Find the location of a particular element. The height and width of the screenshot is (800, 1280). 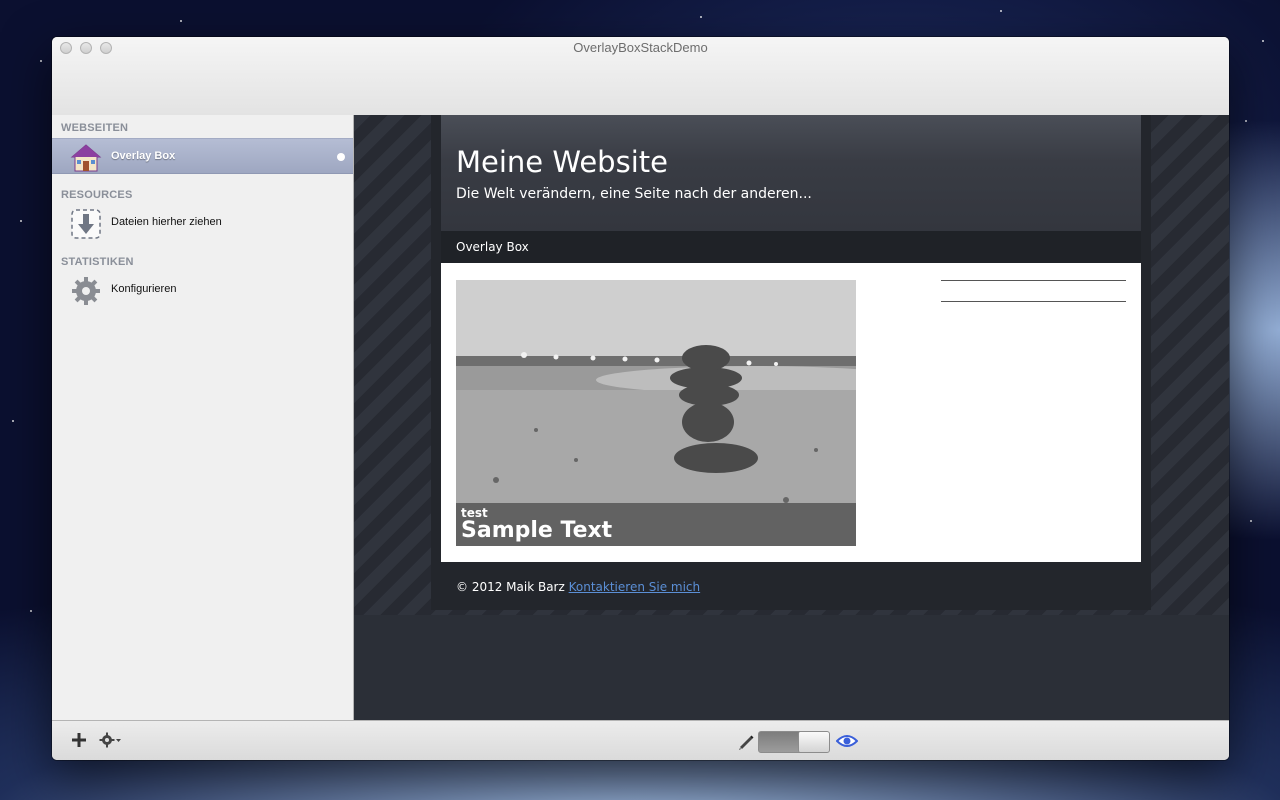

section-heading-webseiten: WEBSEITEN is located at coordinates (95, 128).